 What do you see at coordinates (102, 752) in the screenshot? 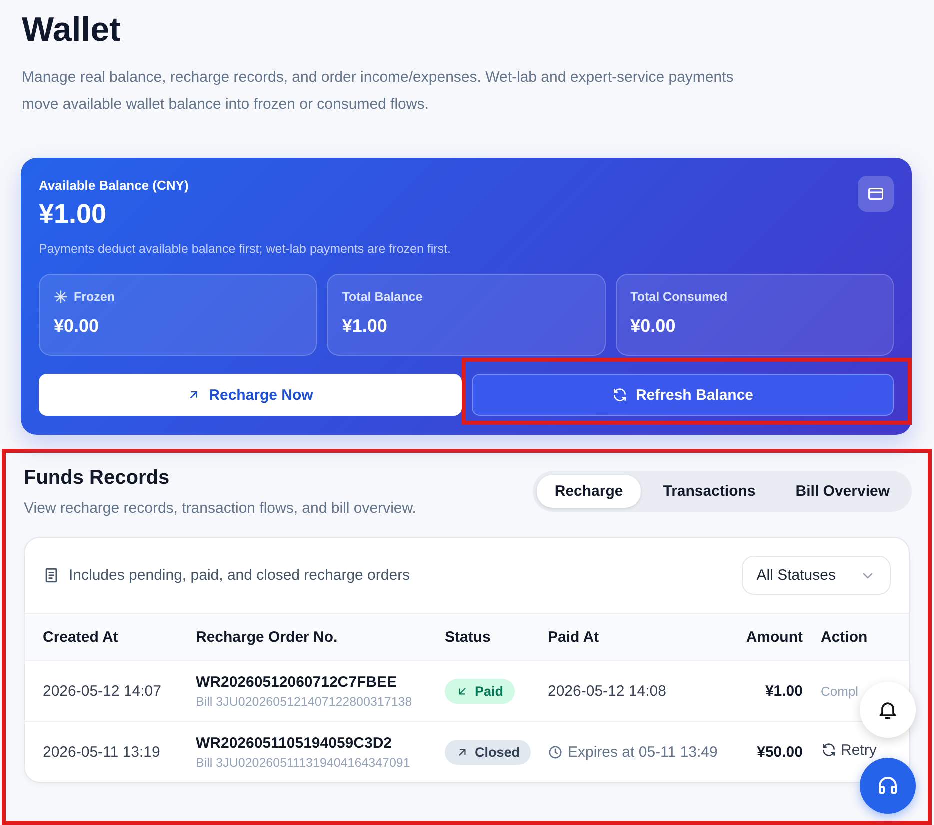
I see `table-cell-text: 2026-05-11 13:19` at bounding box center [102, 752].